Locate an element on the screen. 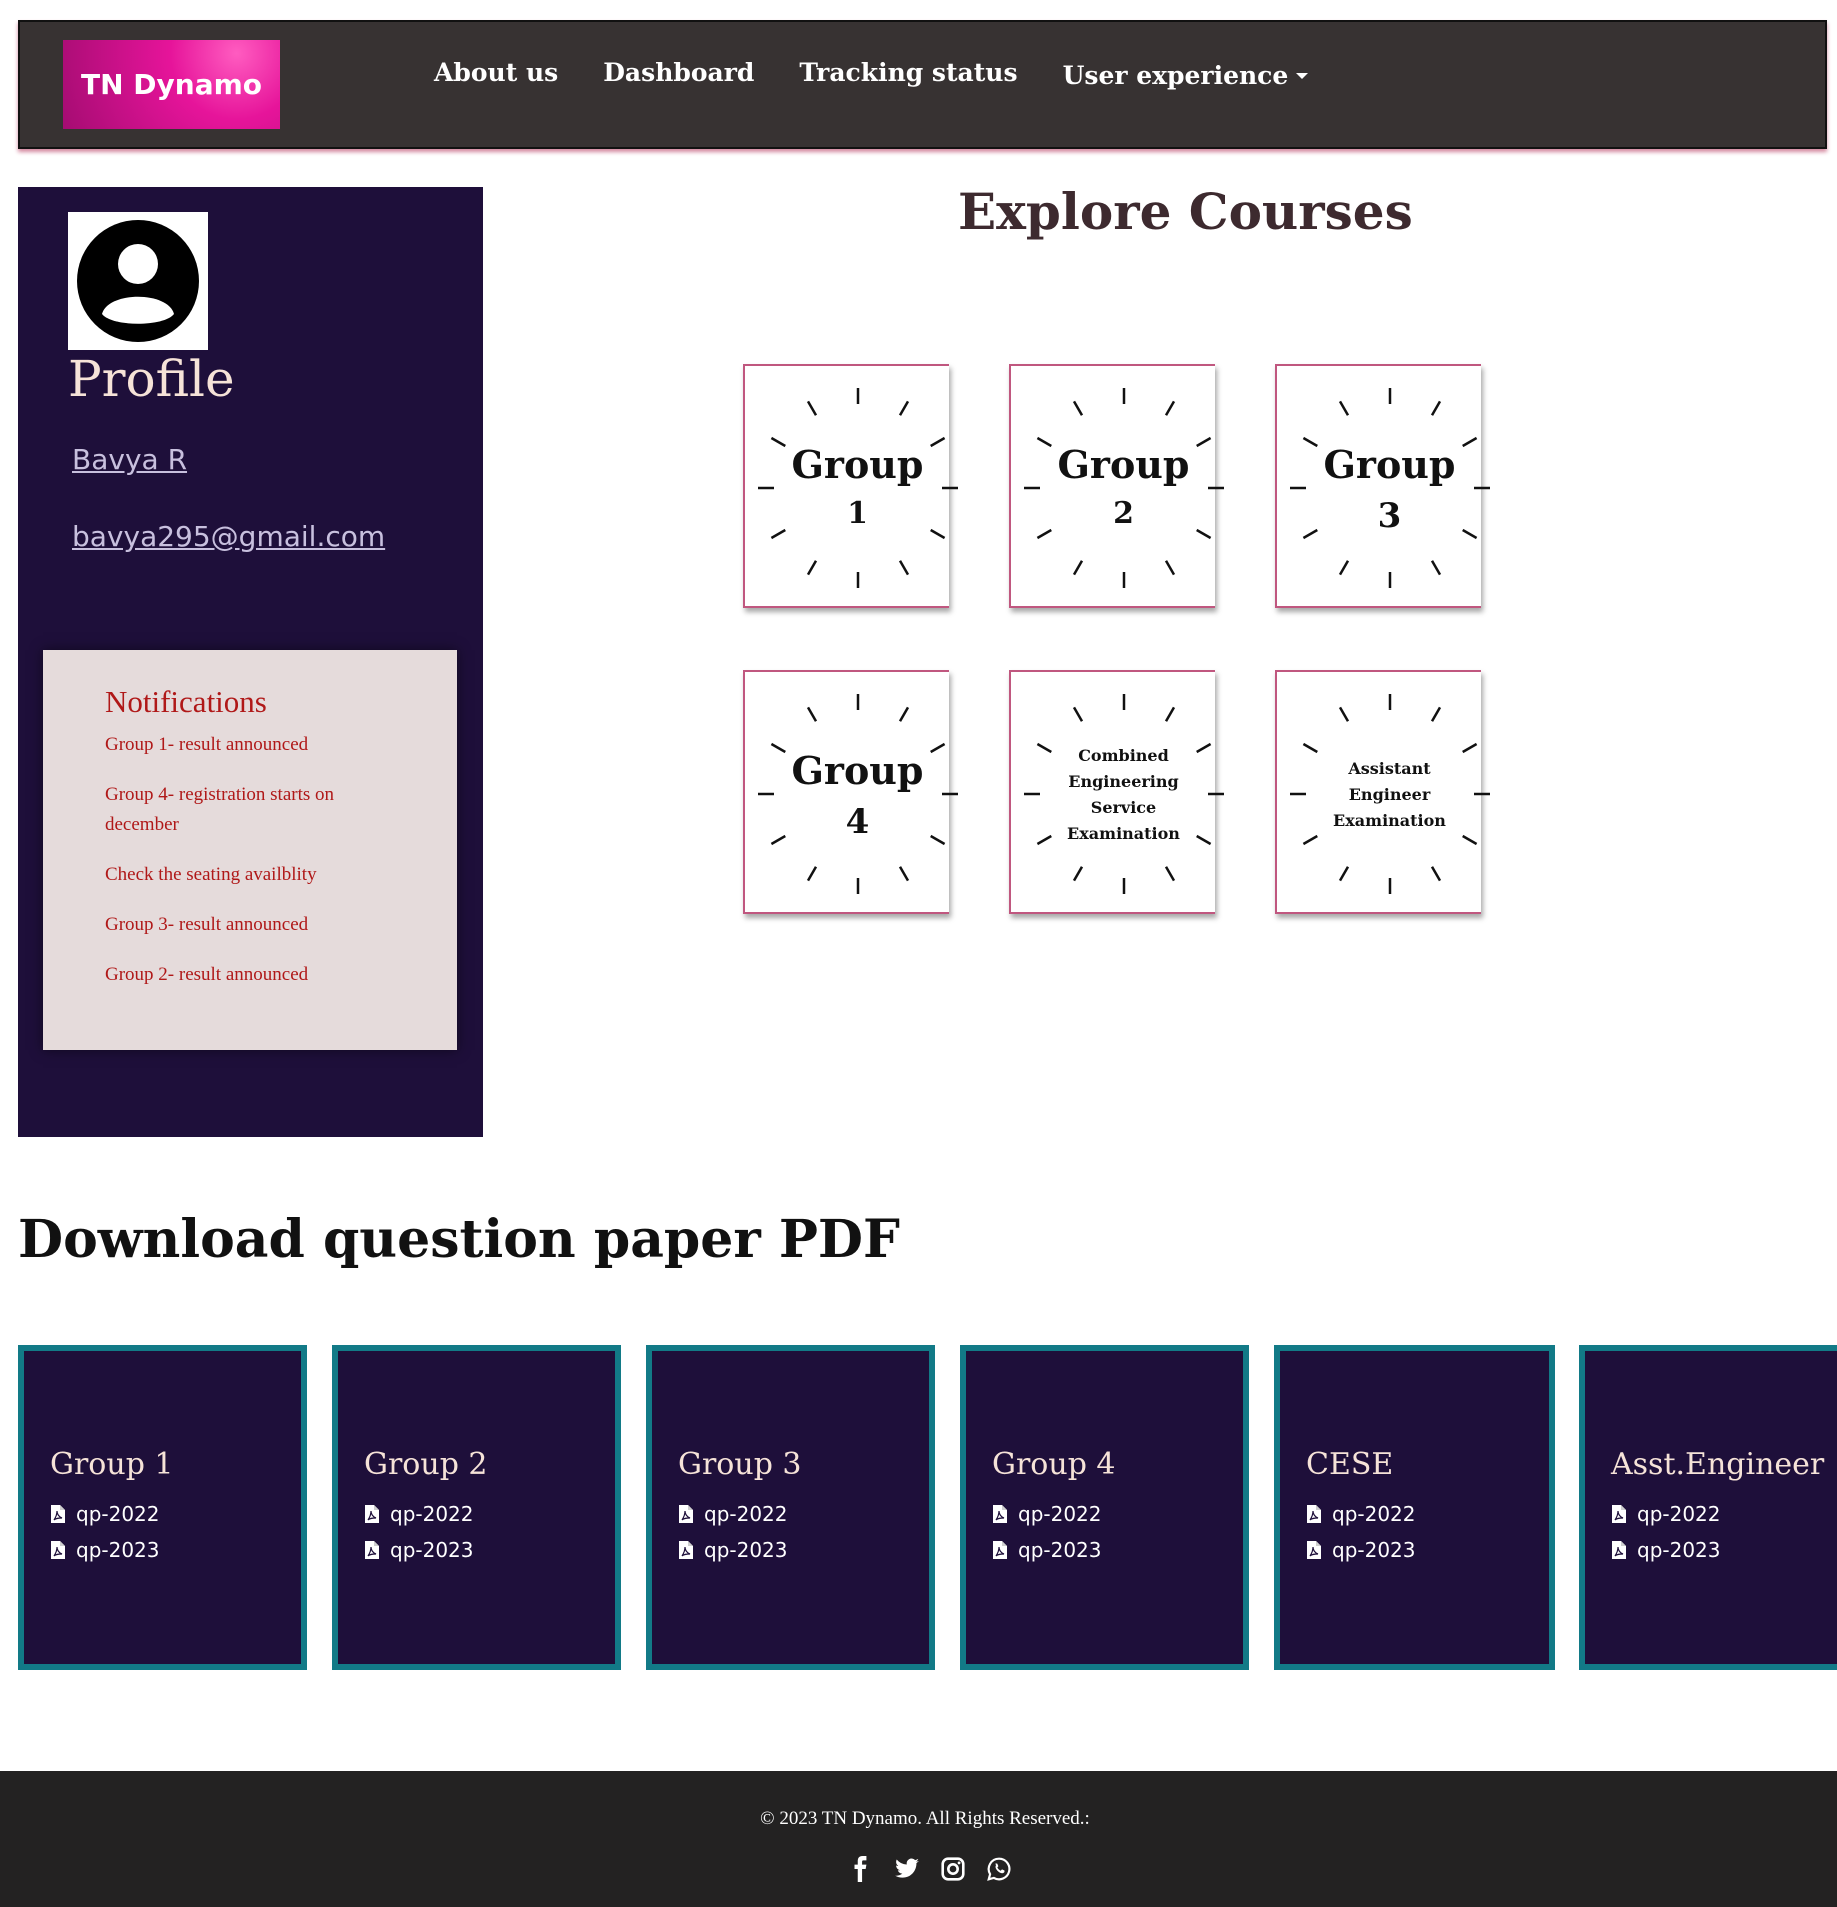  course-label-line2: Engineering is located at coordinates (1123, 781).